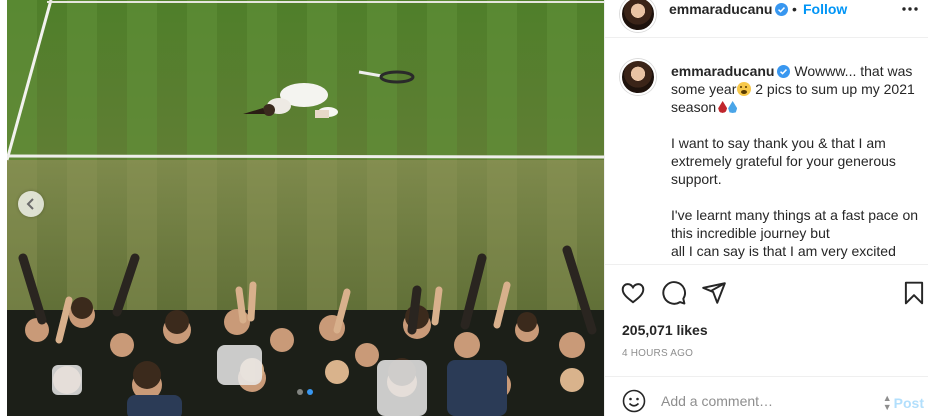 Image resolution: width=928 pixels, height=416 pixels. Describe the element at coordinates (638, 77) in the screenshot. I see `caption-avatar` at that location.